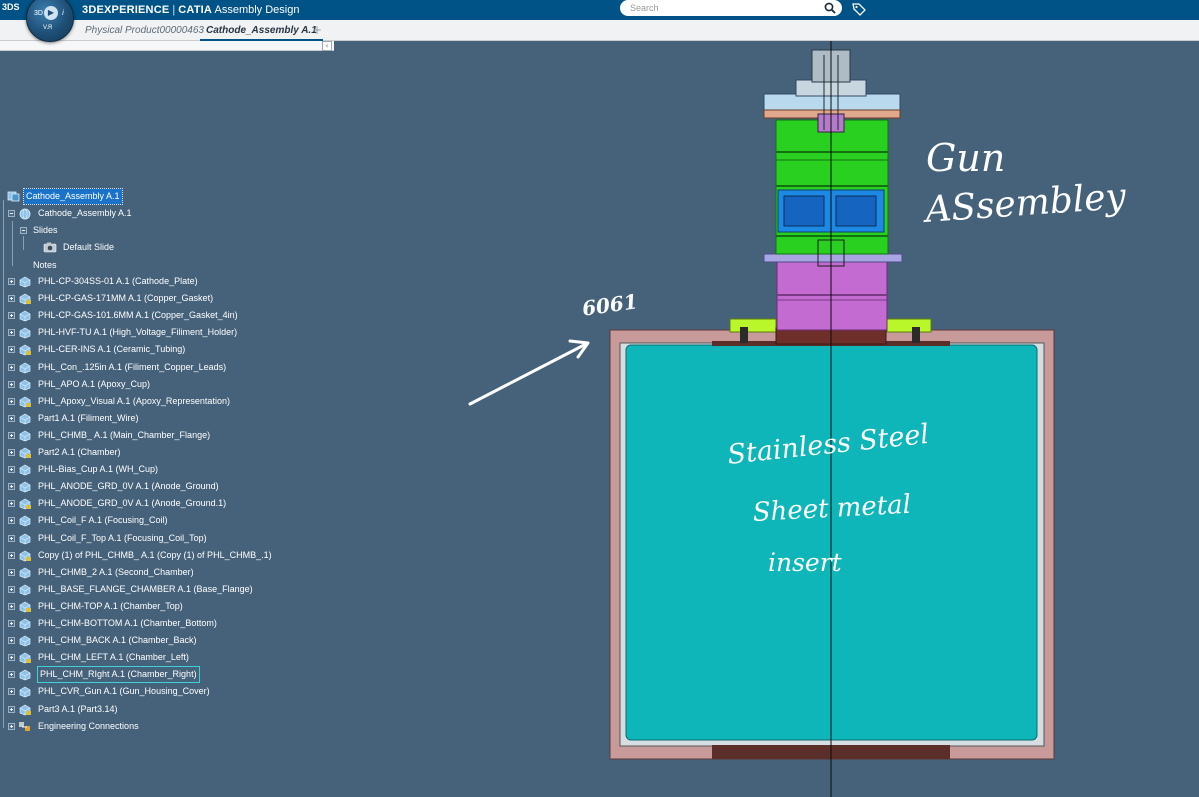 Image resolution: width=1199 pixels, height=797 pixels. Describe the element at coordinates (98, 469) in the screenshot. I see `tree-item-label: PHL-Bias_Cup A.1 (WH_Cup)` at that location.